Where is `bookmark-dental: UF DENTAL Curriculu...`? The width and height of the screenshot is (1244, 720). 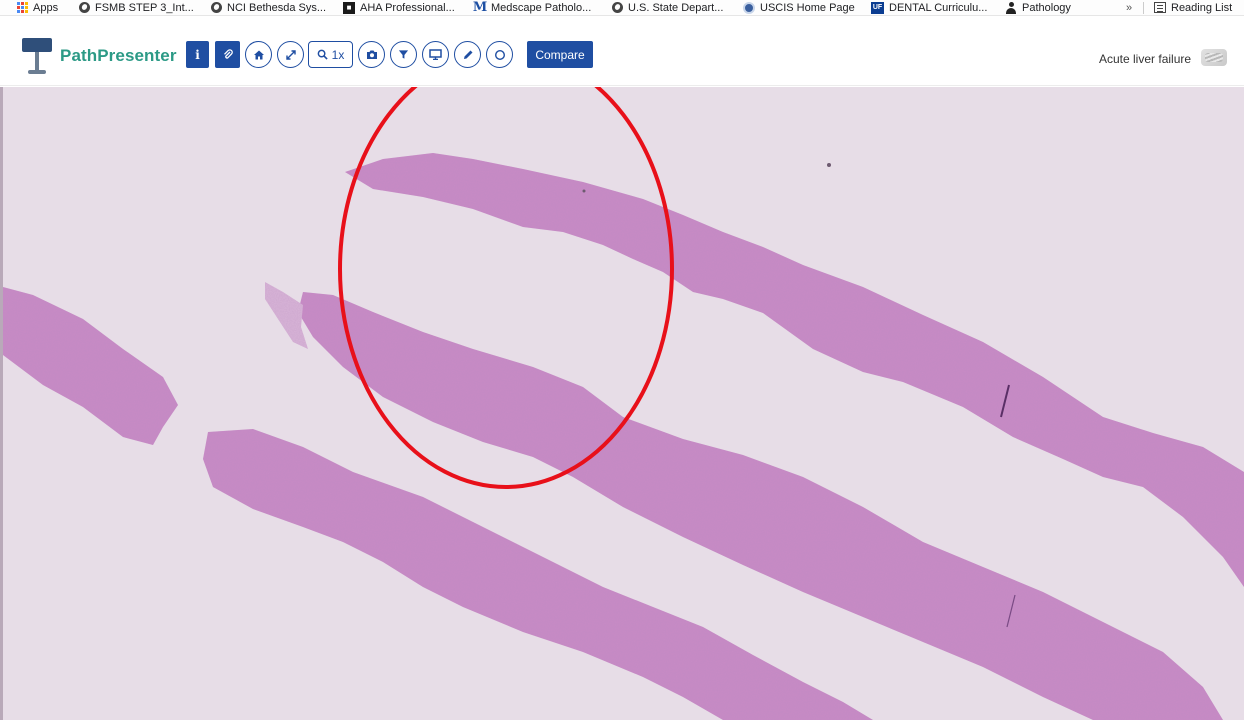 bookmark-dental: UF DENTAL Curriculu... is located at coordinates (929, 7).